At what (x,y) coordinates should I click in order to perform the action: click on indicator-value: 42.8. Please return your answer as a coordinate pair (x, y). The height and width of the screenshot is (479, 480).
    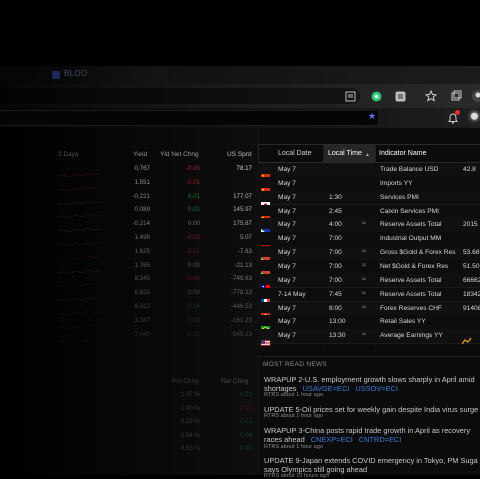
    Looking at the image, I should click on (469, 169).